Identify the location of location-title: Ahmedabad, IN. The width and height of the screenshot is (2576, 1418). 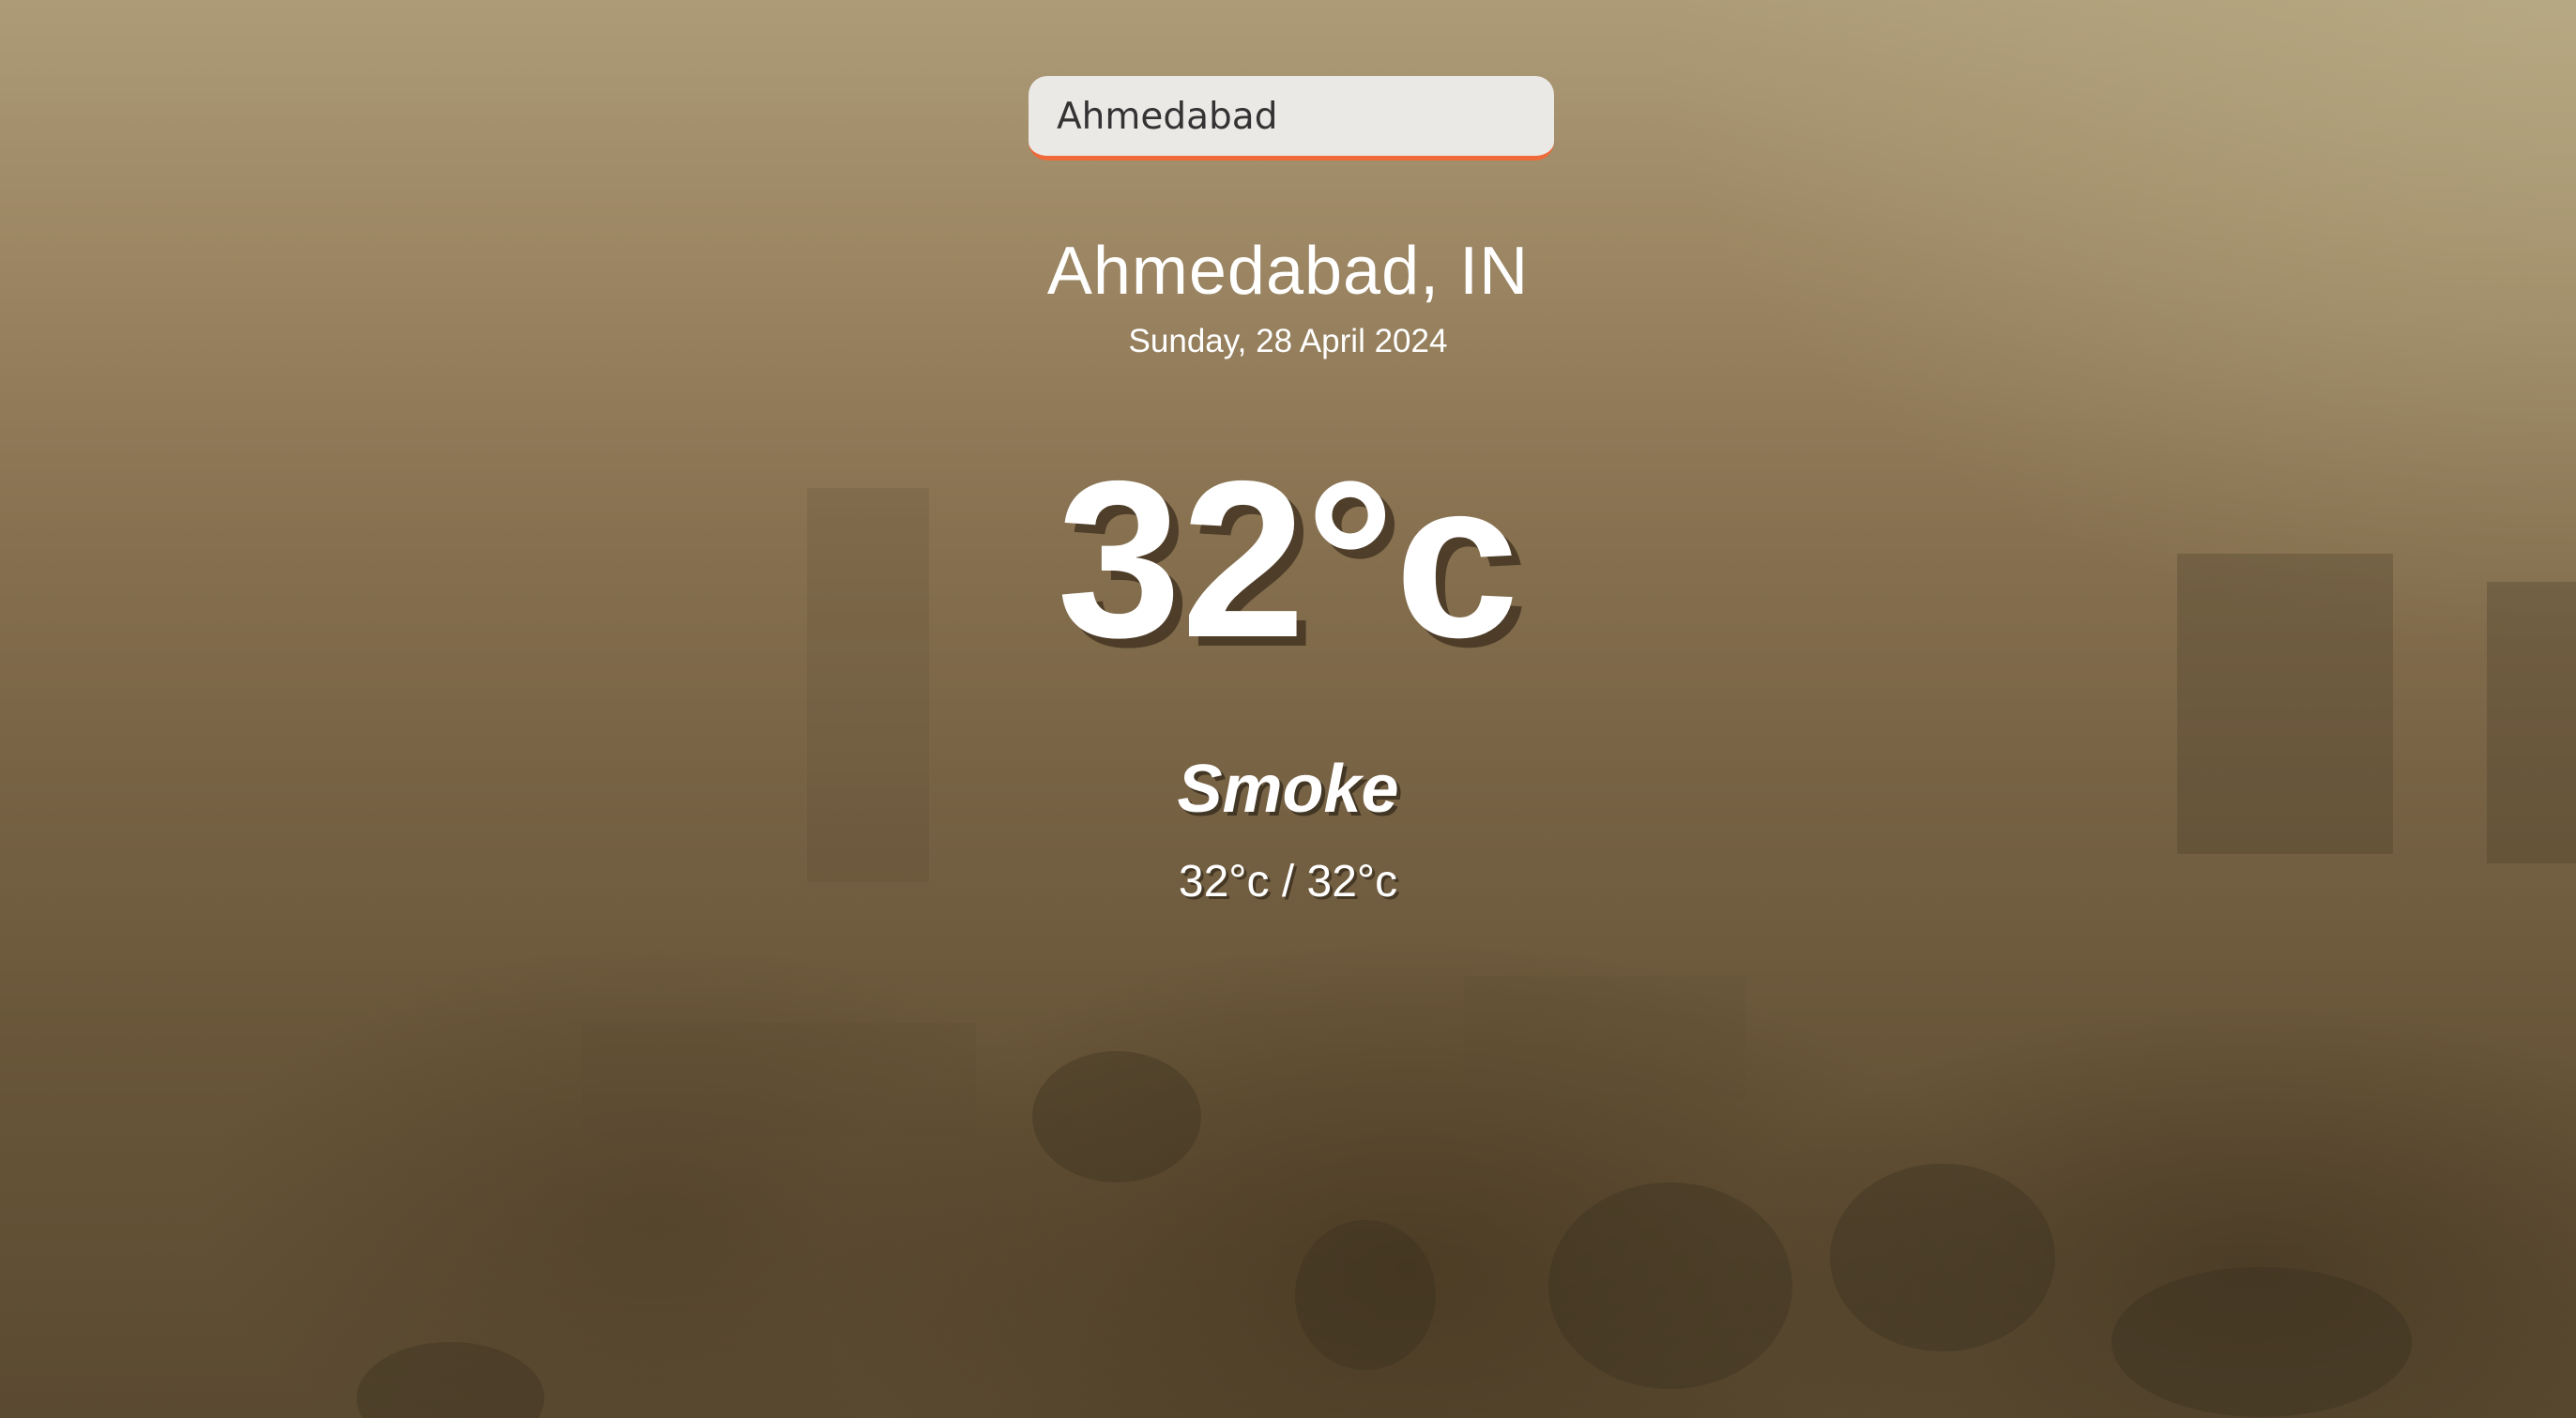
(1288, 271).